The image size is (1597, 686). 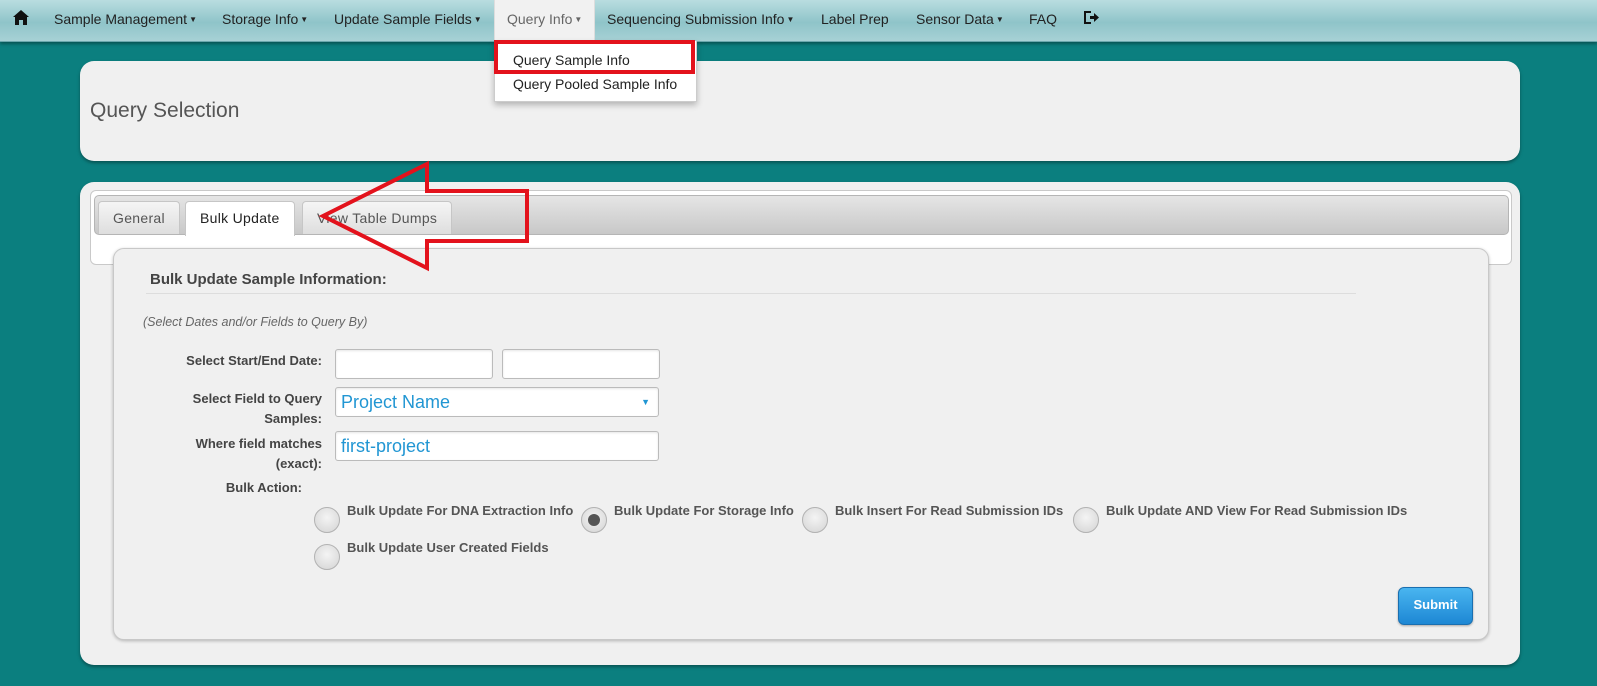 What do you see at coordinates (645, 402) in the screenshot?
I see `chevron-down-icon: ▼` at bounding box center [645, 402].